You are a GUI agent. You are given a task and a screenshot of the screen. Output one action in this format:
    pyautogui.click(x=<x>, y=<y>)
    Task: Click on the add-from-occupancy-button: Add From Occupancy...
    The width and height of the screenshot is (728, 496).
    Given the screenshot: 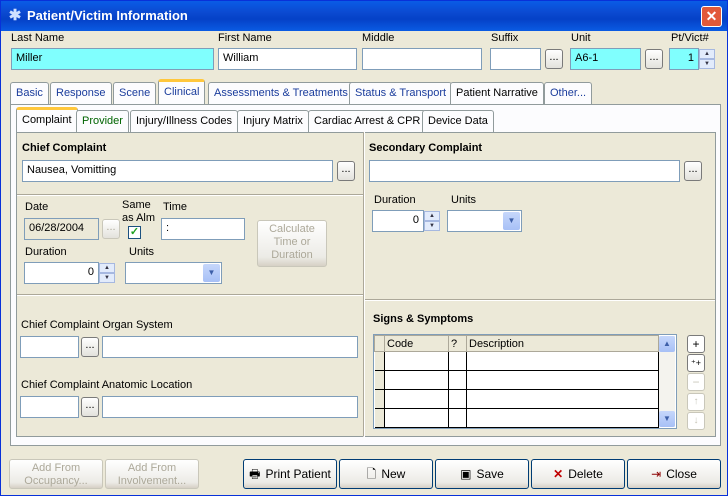 What is the action you would take?
    pyautogui.click(x=56, y=474)
    